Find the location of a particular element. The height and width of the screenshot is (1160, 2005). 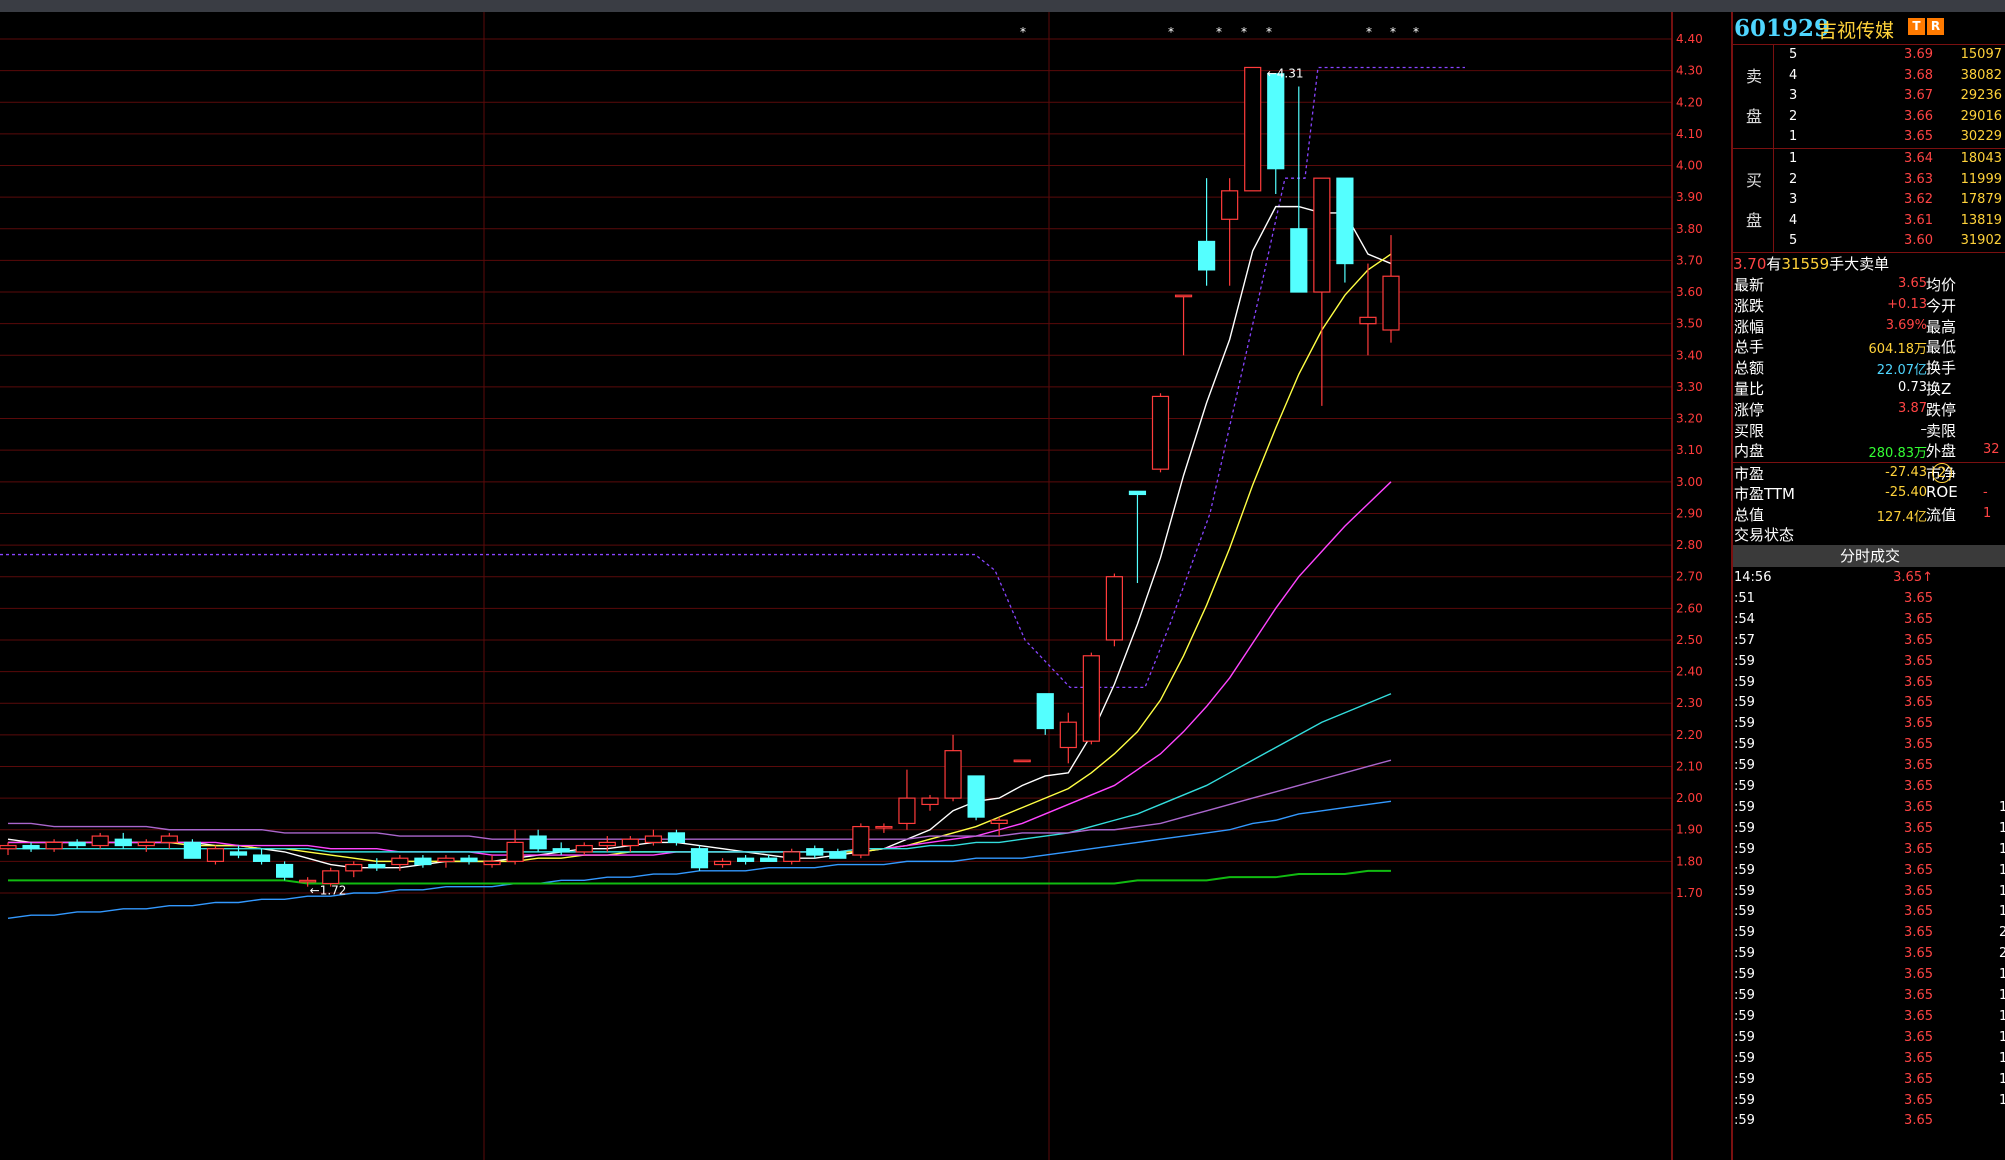

sell-price: 3.66 is located at coordinates (1918, 116).